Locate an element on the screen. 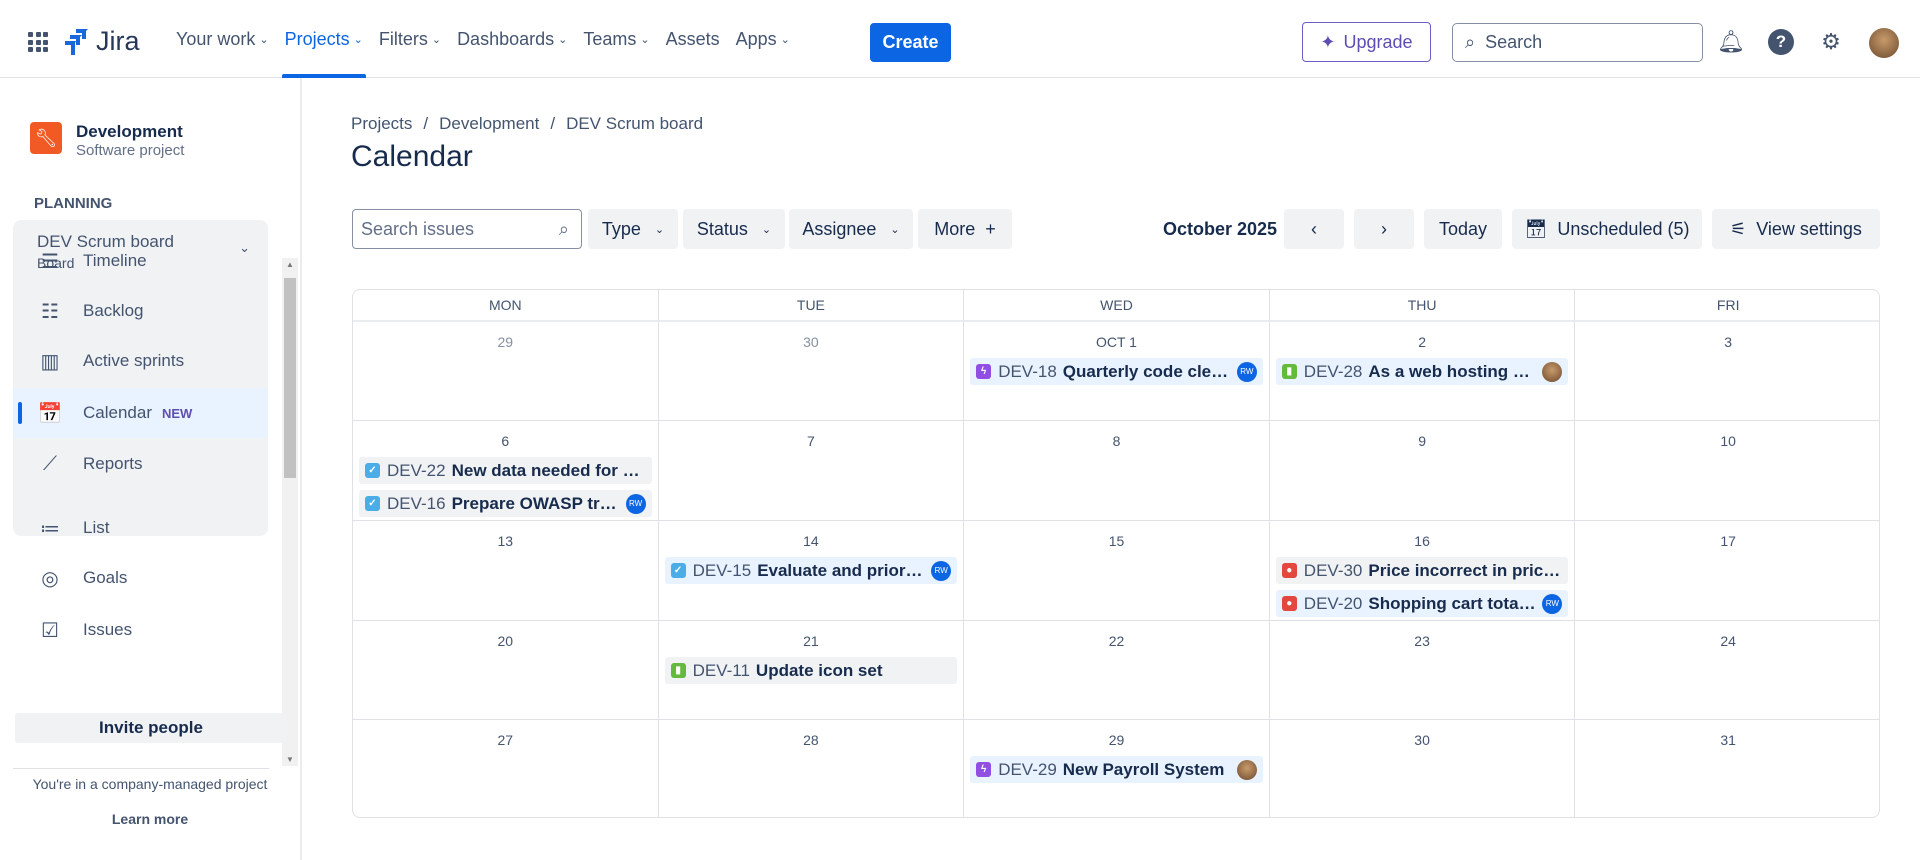 This screenshot has height=860, width=1920. issue-card: ● DEV-20 Shopping cart total wrong RW is located at coordinates (1422, 603).